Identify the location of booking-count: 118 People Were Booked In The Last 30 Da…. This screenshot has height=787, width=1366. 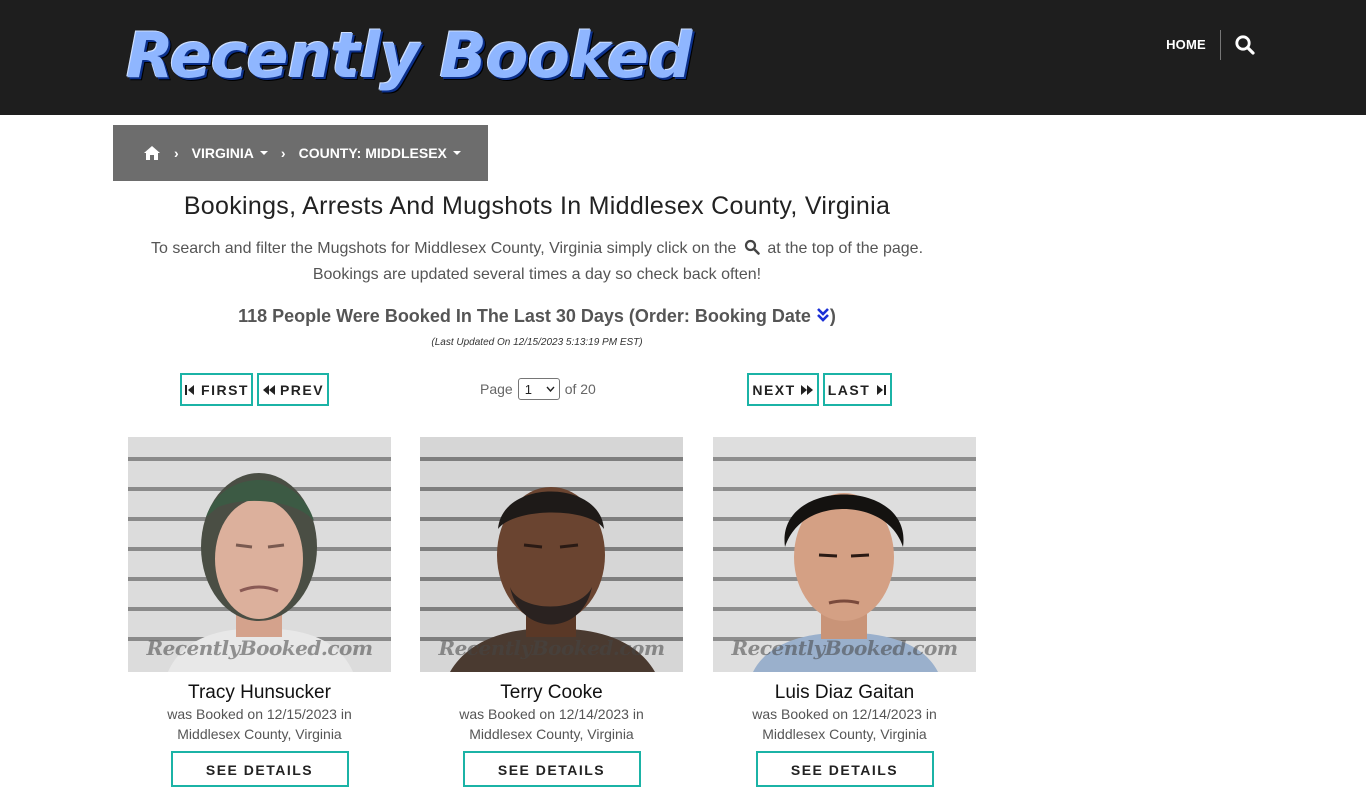
(537, 316).